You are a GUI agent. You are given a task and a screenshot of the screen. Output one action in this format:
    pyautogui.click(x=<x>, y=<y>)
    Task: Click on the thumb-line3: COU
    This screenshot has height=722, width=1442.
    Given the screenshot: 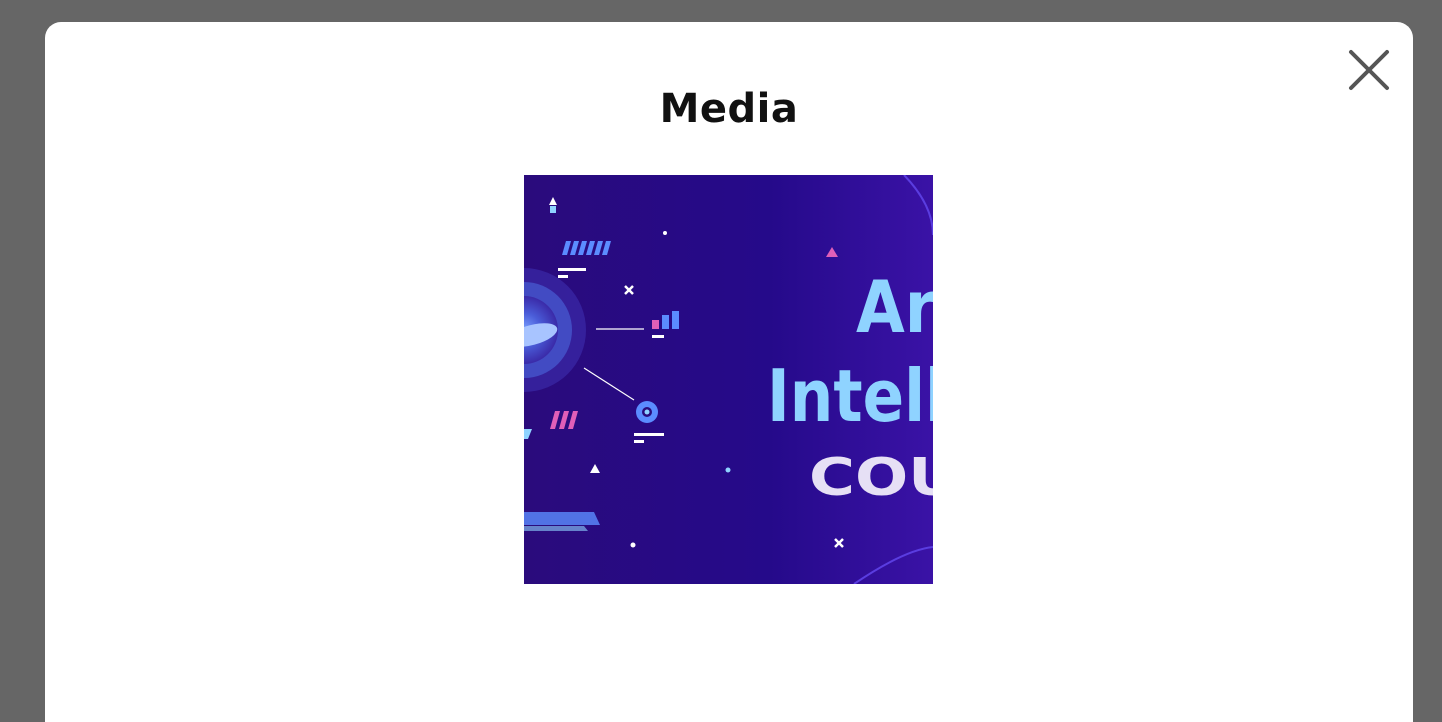 What is the action you would take?
    pyautogui.click(x=871, y=478)
    